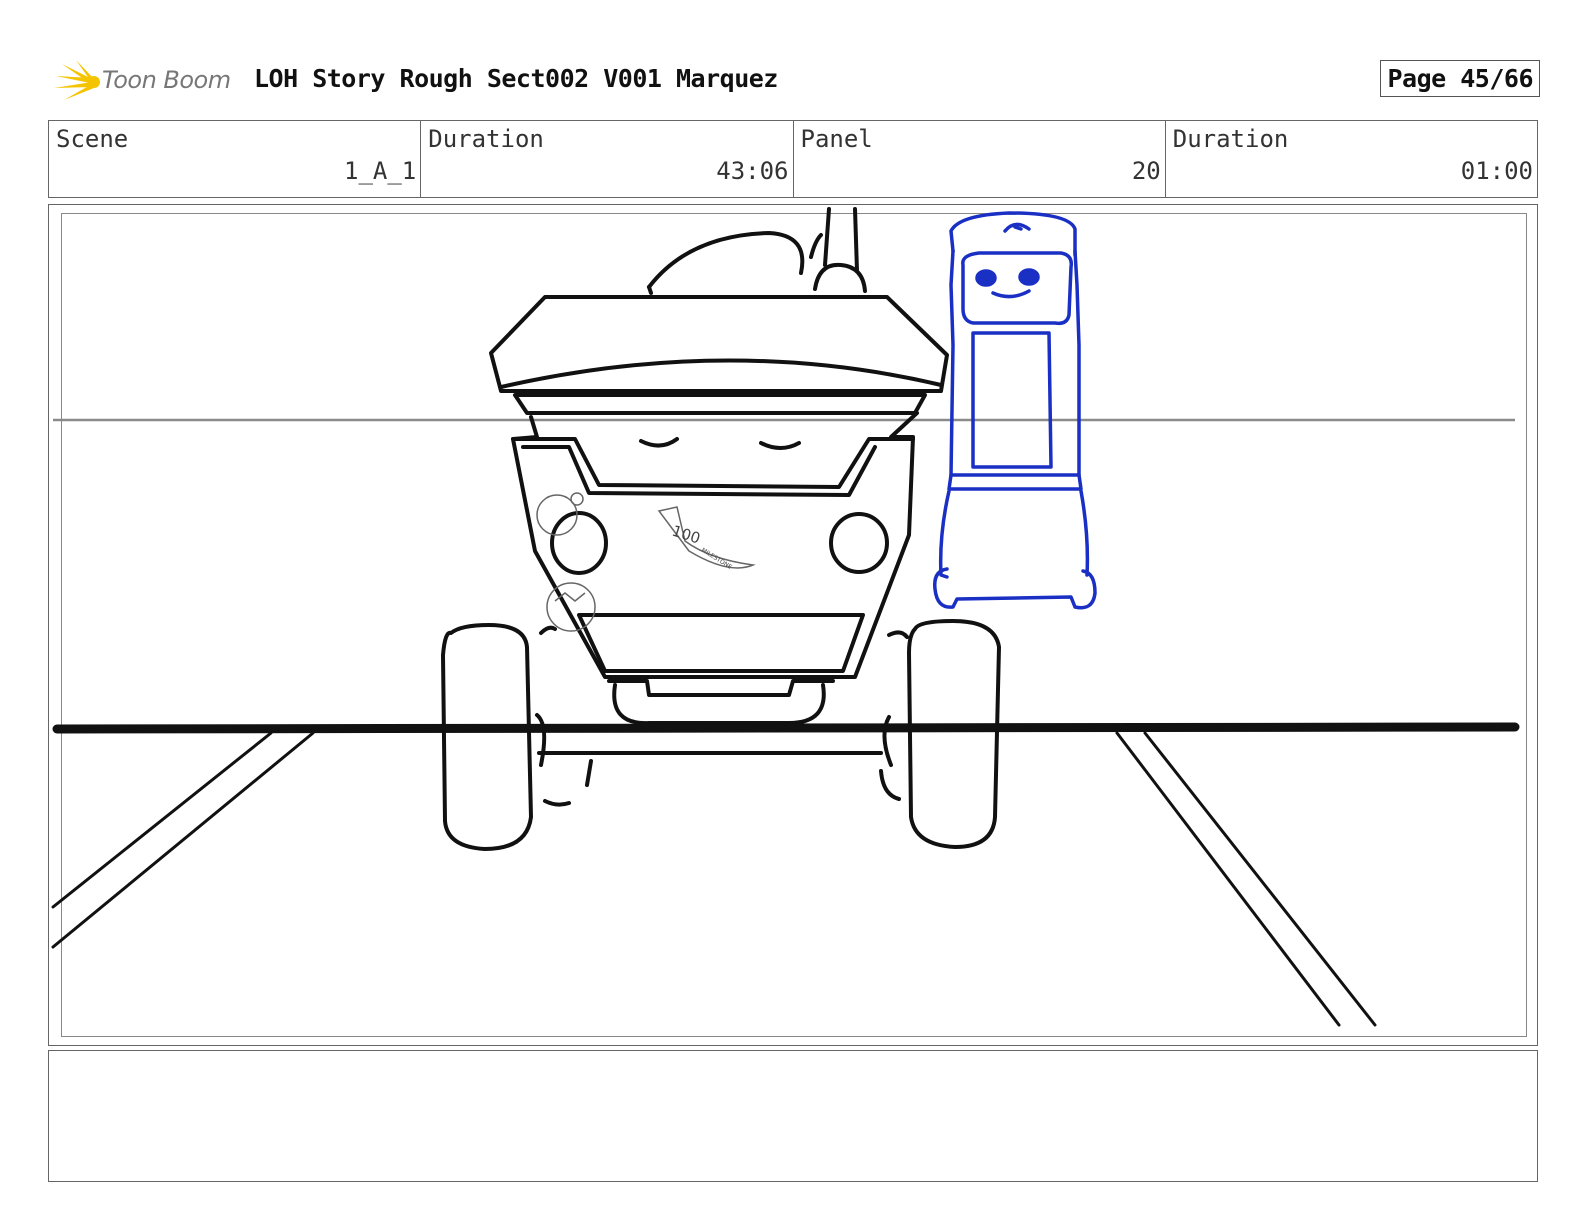  I want to click on starburst-logo-icon, so click(77, 80).